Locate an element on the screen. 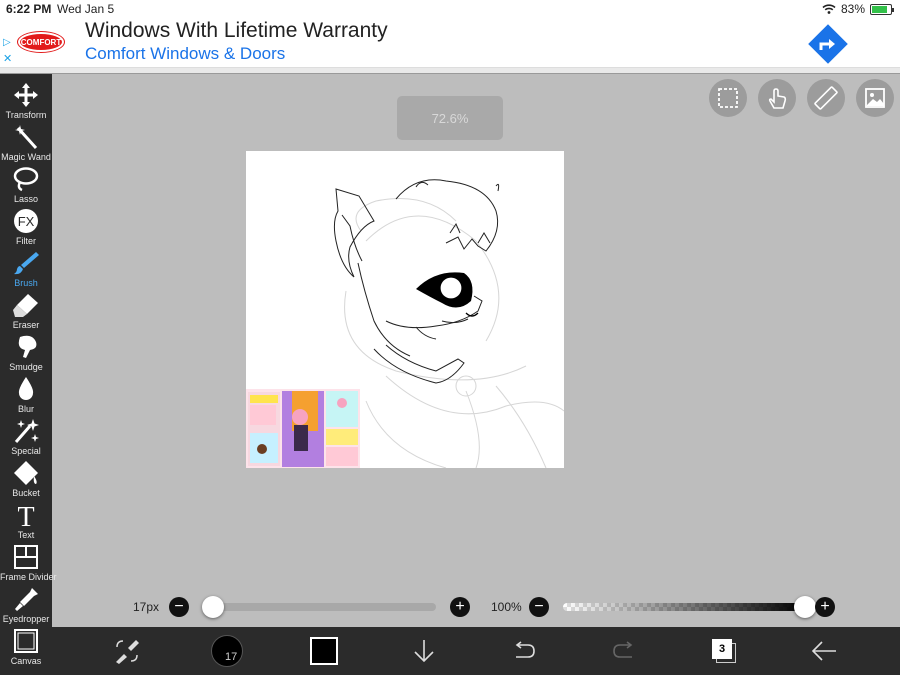 The height and width of the screenshot is (675, 900). opacity-slider is located at coordinates (684, 607).